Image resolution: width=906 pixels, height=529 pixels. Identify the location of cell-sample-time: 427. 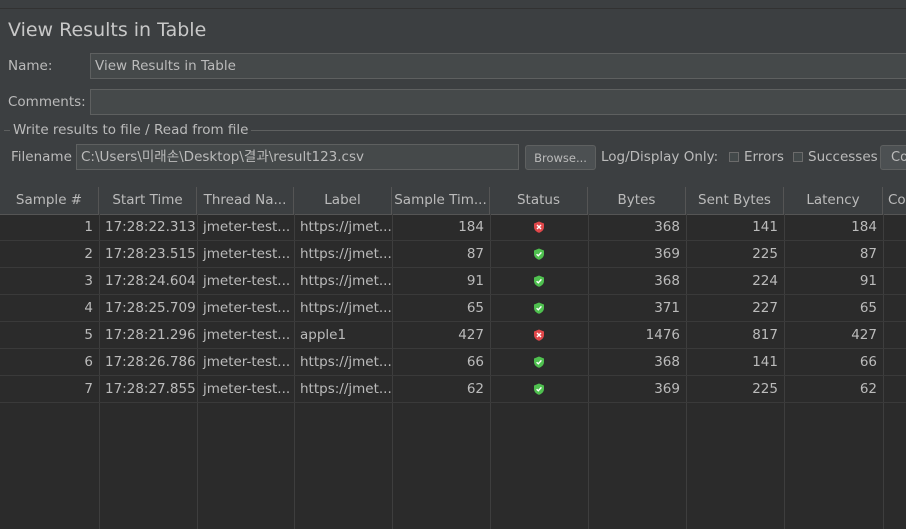
(471, 335).